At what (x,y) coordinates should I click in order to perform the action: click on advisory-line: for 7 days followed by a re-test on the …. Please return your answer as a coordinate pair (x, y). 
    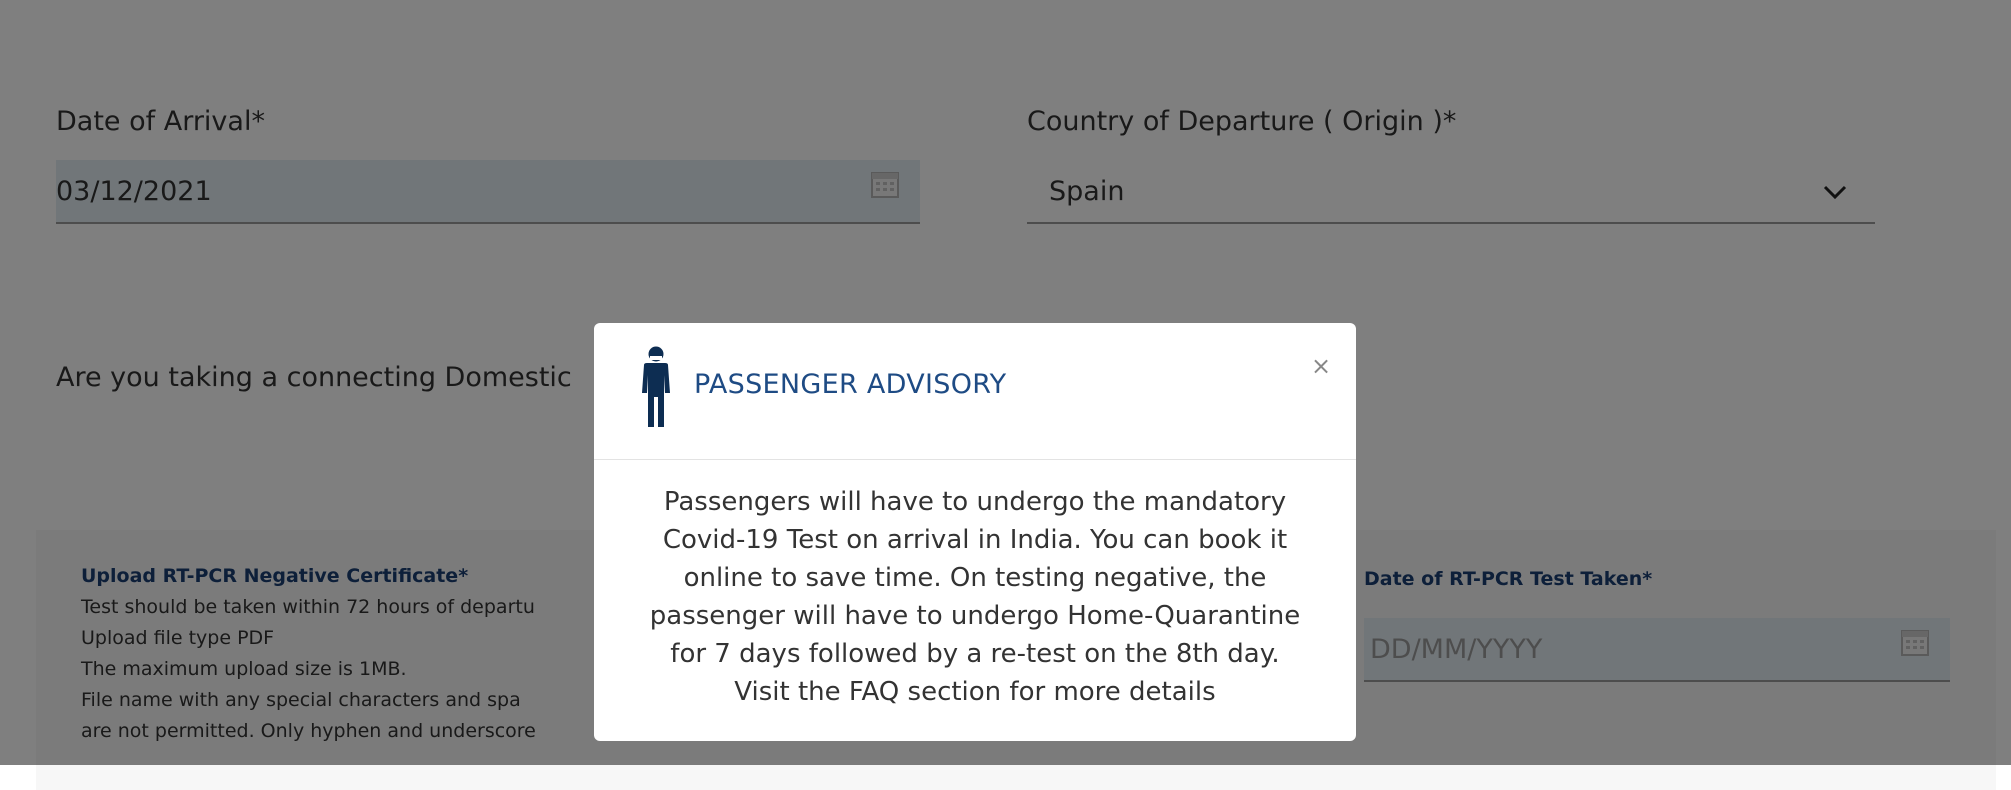
    Looking at the image, I should click on (975, 654).